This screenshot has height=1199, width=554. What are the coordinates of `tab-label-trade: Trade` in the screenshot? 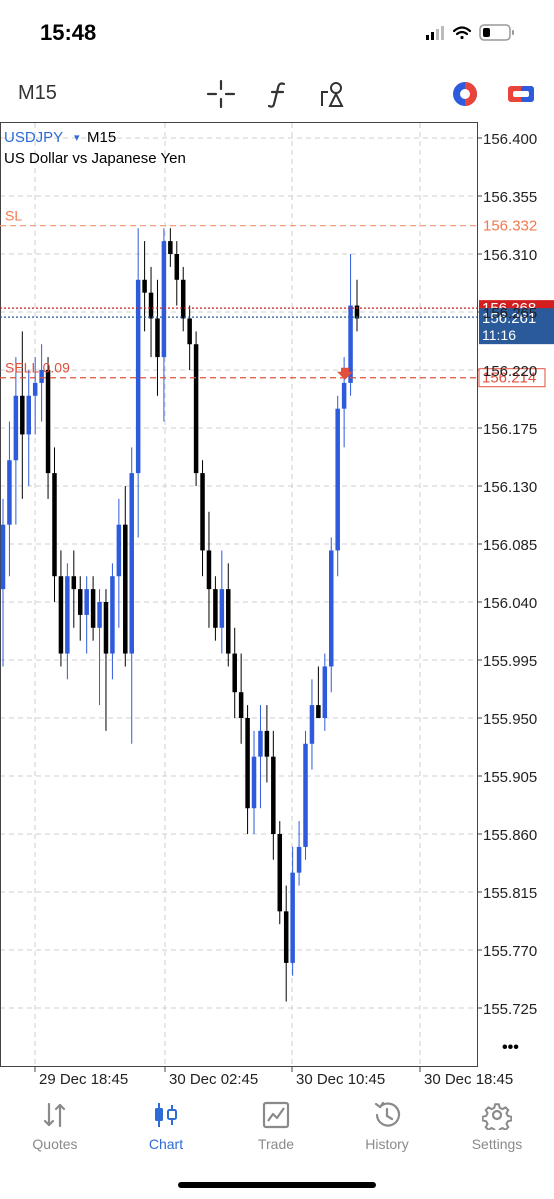 It's located at (276, 1144).